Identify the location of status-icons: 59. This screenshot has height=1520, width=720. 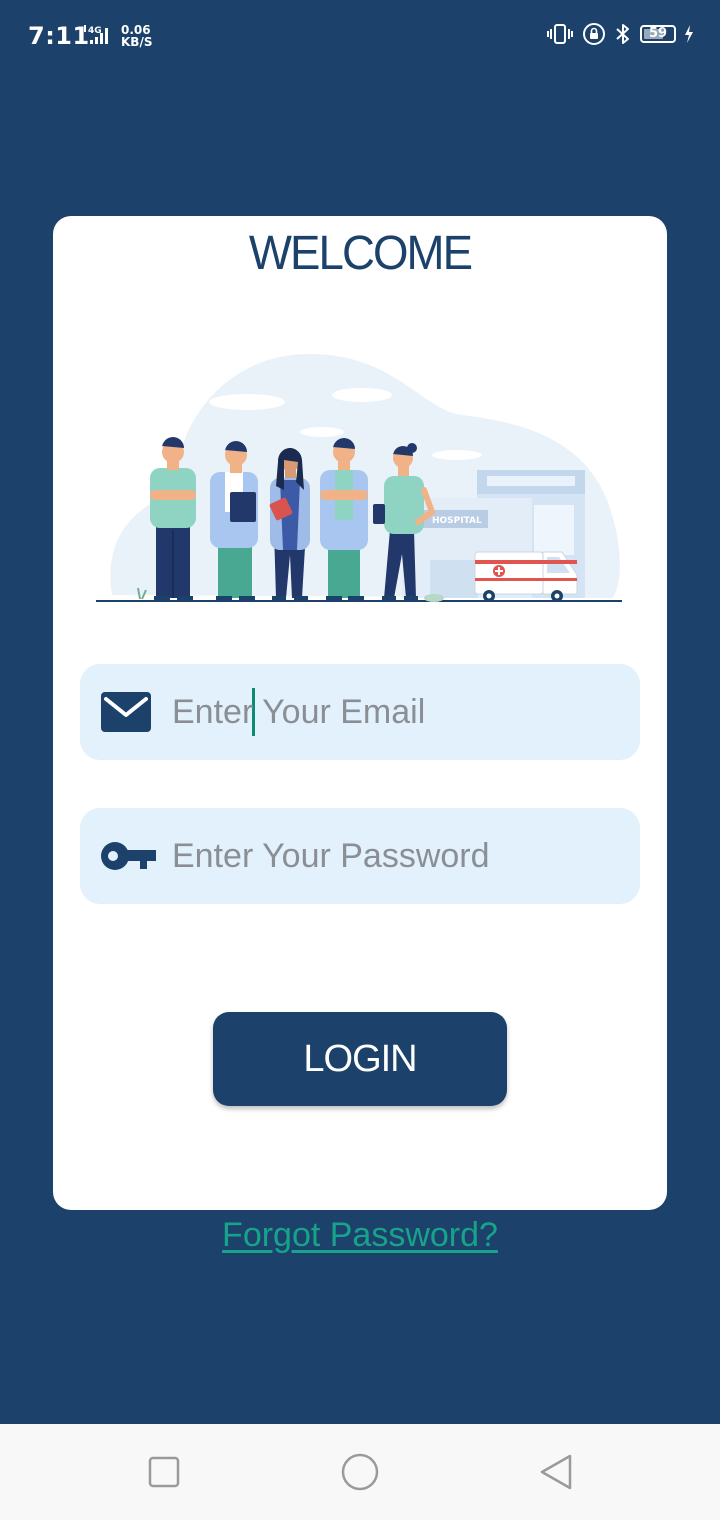
(620, 34).